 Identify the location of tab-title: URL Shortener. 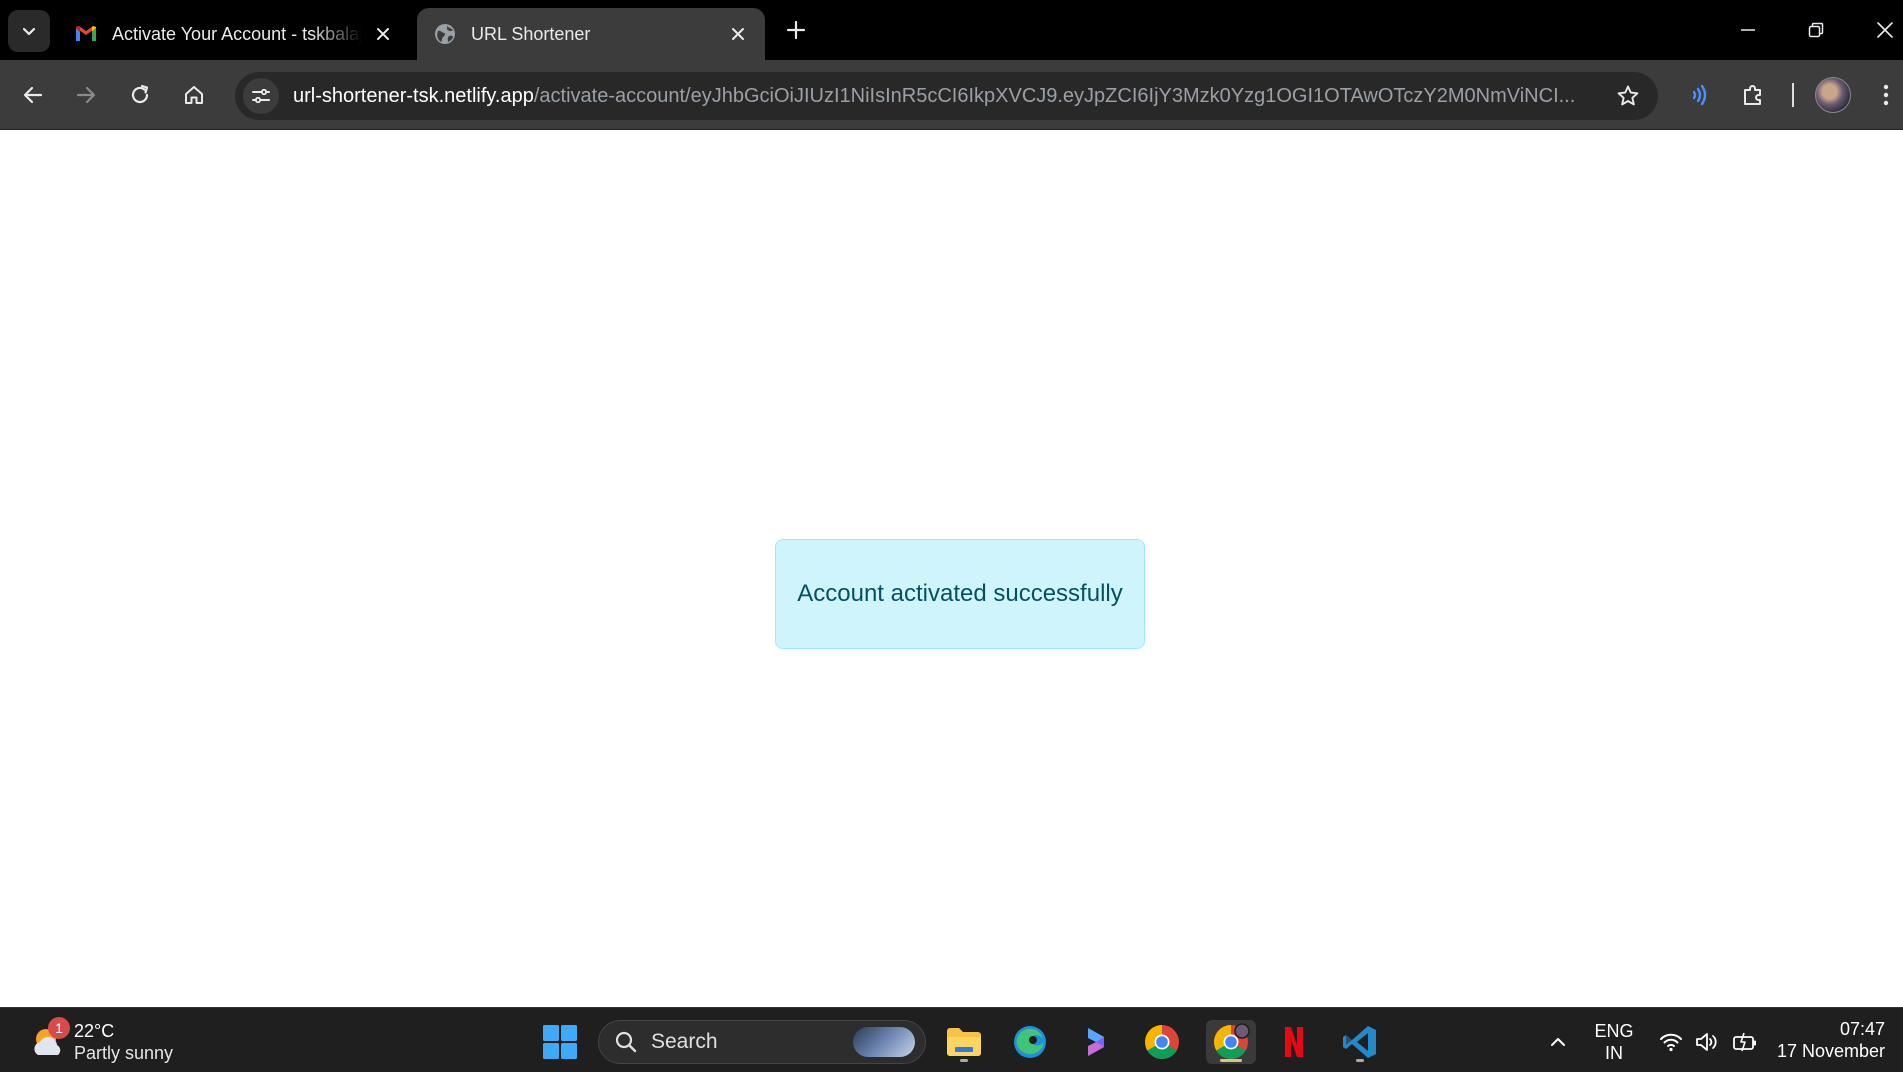
(531, 33).